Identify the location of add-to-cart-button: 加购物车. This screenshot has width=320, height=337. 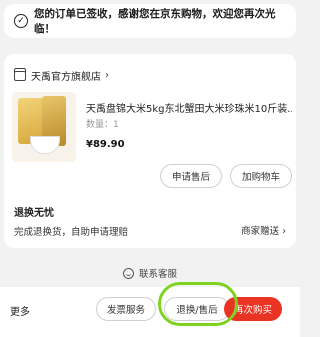
(261, 176).